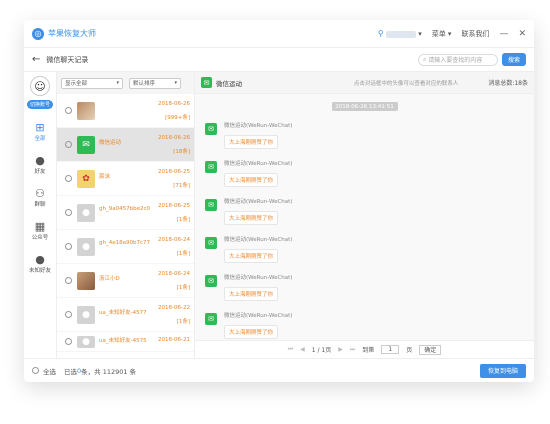 This screenshot has width=550, height=424. I want to click on unknown-person-icon: ●, so click(40, 259).